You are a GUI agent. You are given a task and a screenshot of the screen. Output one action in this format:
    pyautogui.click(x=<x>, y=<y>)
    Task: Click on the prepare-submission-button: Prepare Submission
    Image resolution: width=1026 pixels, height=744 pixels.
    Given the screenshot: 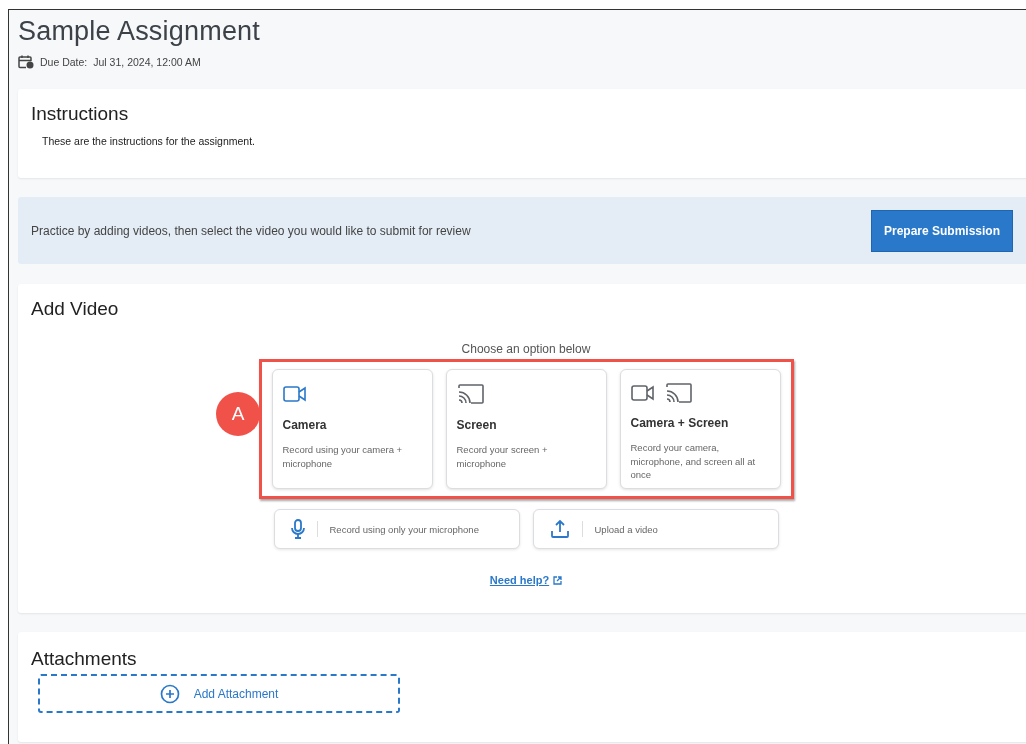 What is the action you would take?
    pyautogui.click(x=941, y=230)
    